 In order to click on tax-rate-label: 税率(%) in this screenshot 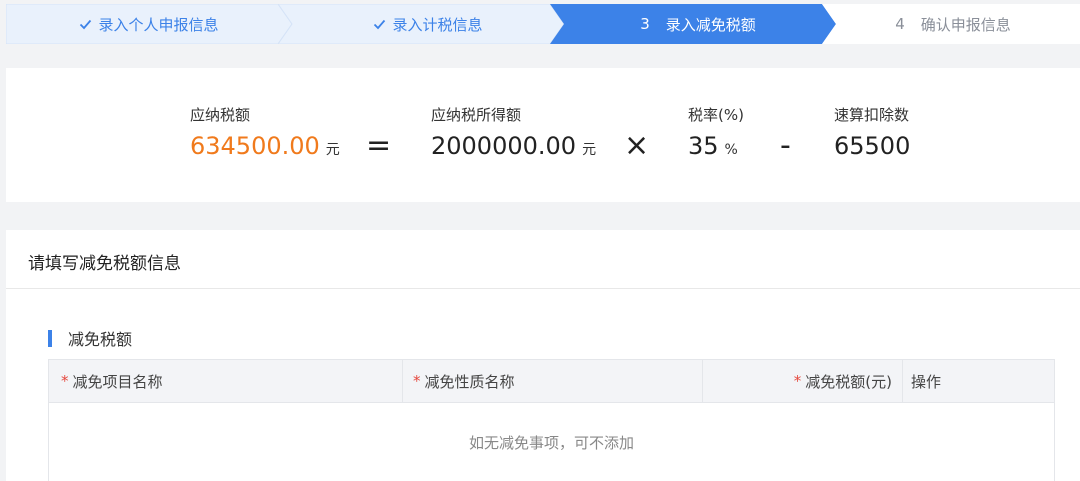, I will do `click(716, 115)`.